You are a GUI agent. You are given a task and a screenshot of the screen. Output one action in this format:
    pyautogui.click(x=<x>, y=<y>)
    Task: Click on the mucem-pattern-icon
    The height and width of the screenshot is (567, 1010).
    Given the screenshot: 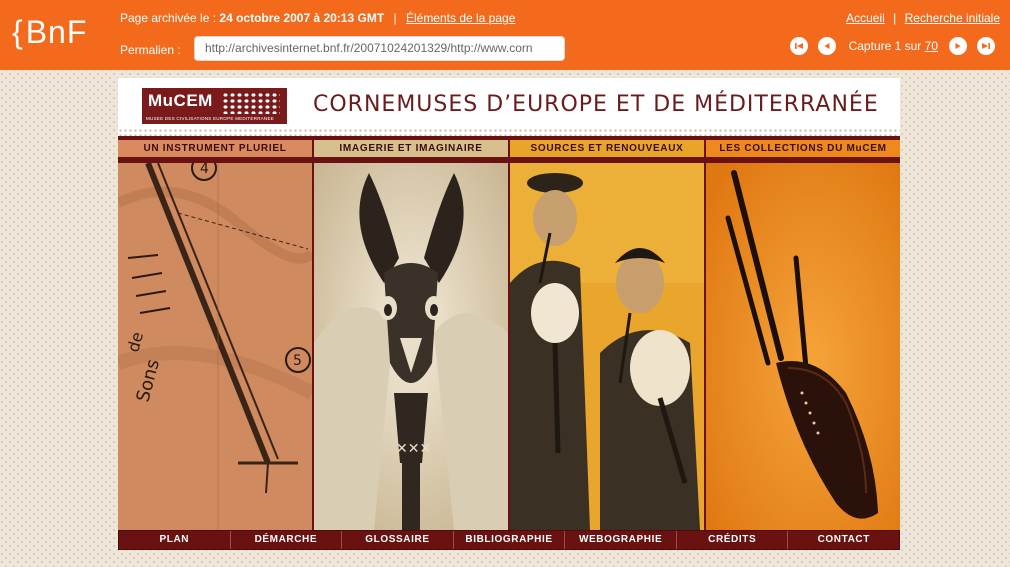 What is the action you would take?
    pyautogui.click(x=251, y=103)
    